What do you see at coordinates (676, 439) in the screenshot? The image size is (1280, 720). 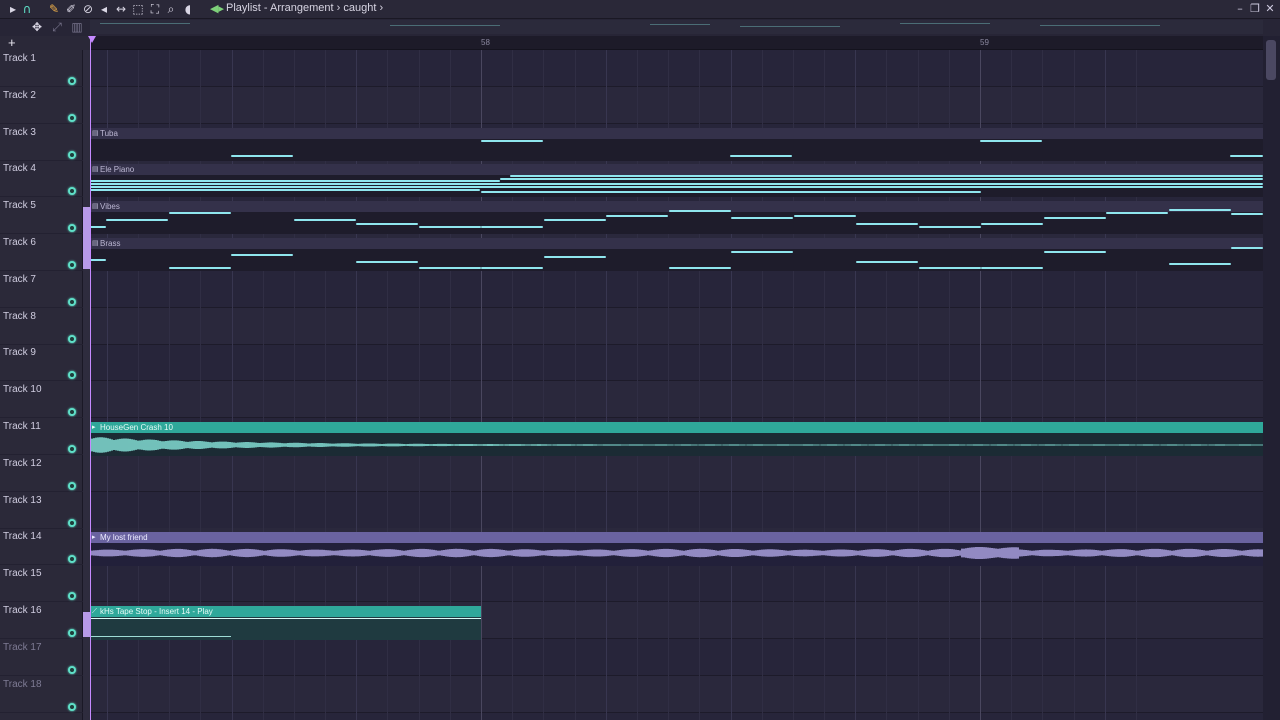 I see `audio-clip-housegen-crash: ▸ HouseGen Crash 10` at bounding box center [676, 439].